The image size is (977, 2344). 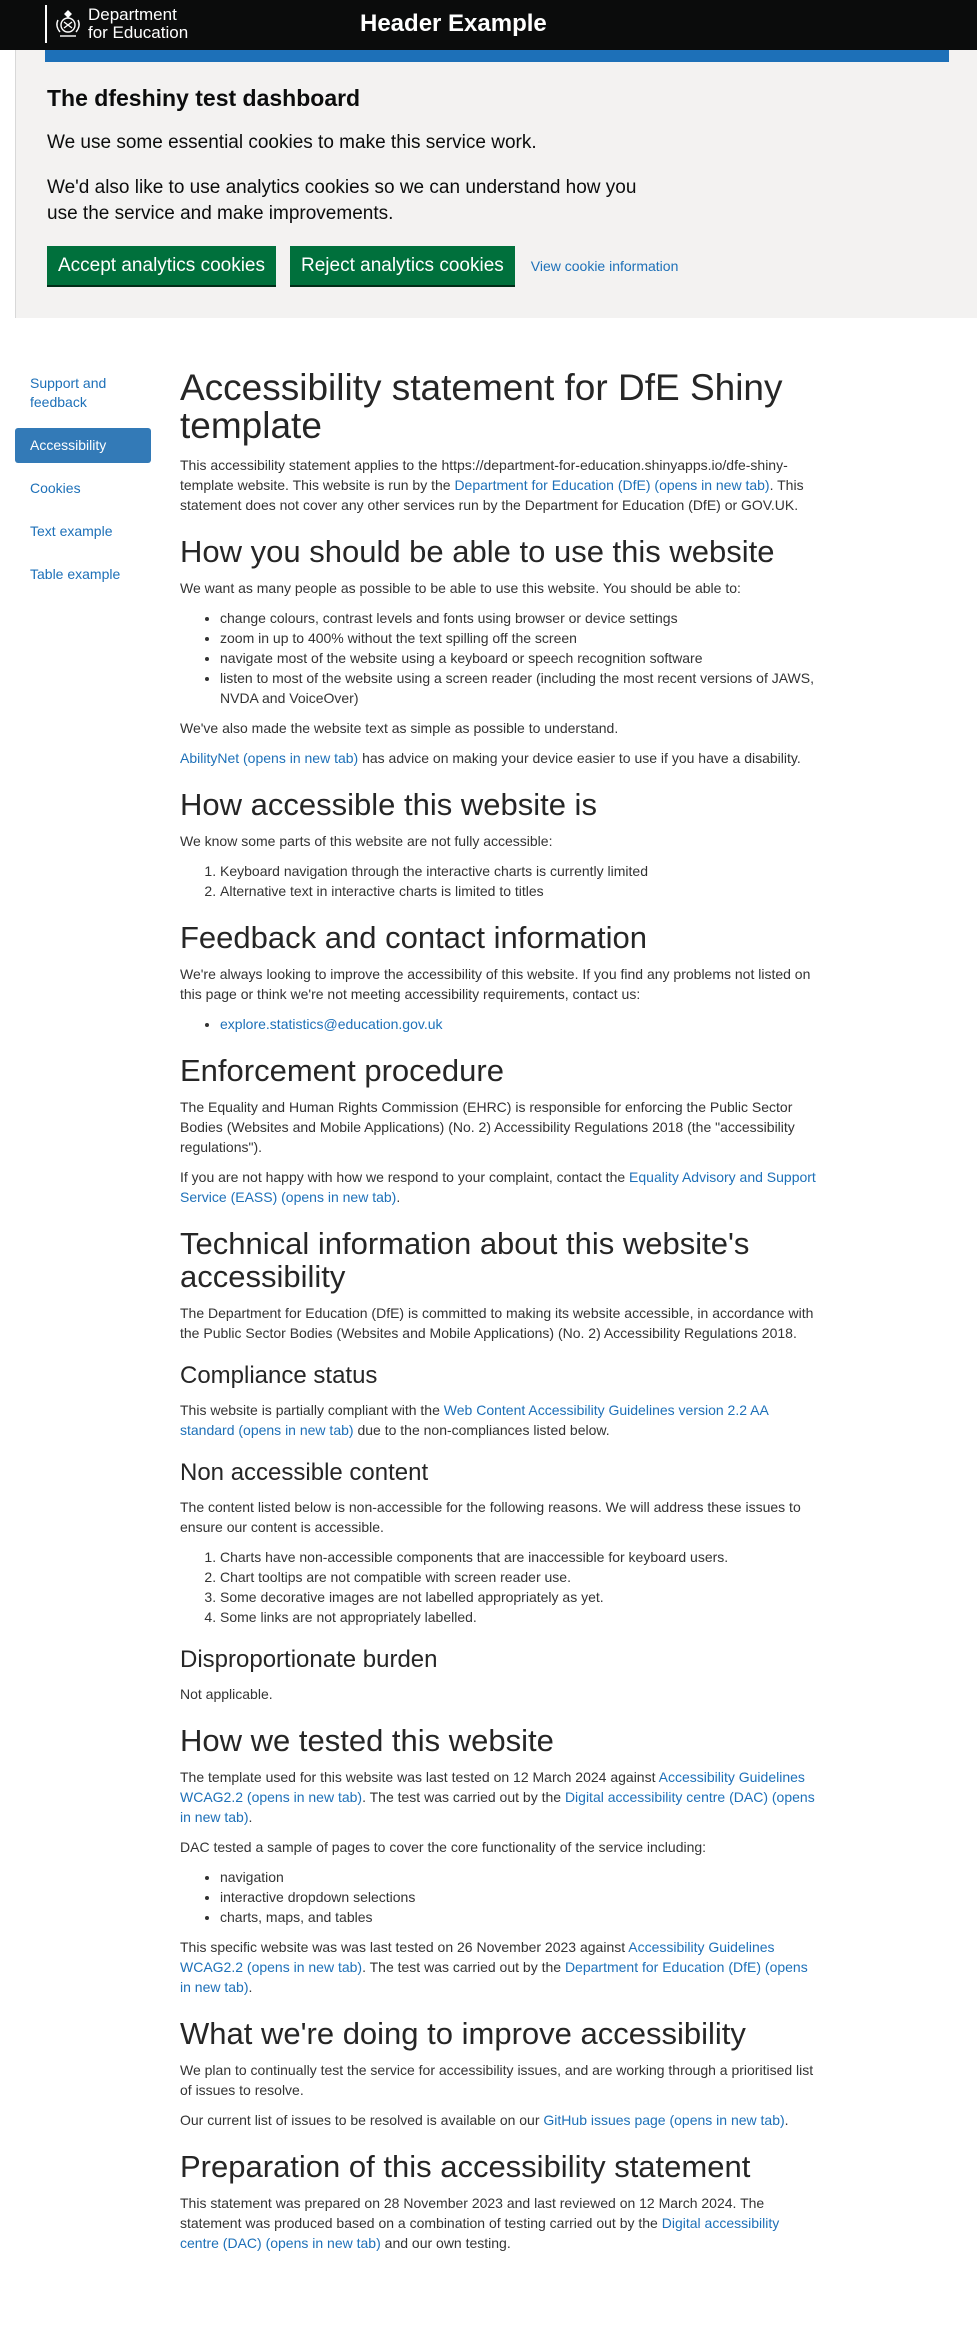 What do you see at coordinates (520, 1917) in the screenshot?
I see `list-item: charts, maps, and tables` at bounding box center [520, 1917].